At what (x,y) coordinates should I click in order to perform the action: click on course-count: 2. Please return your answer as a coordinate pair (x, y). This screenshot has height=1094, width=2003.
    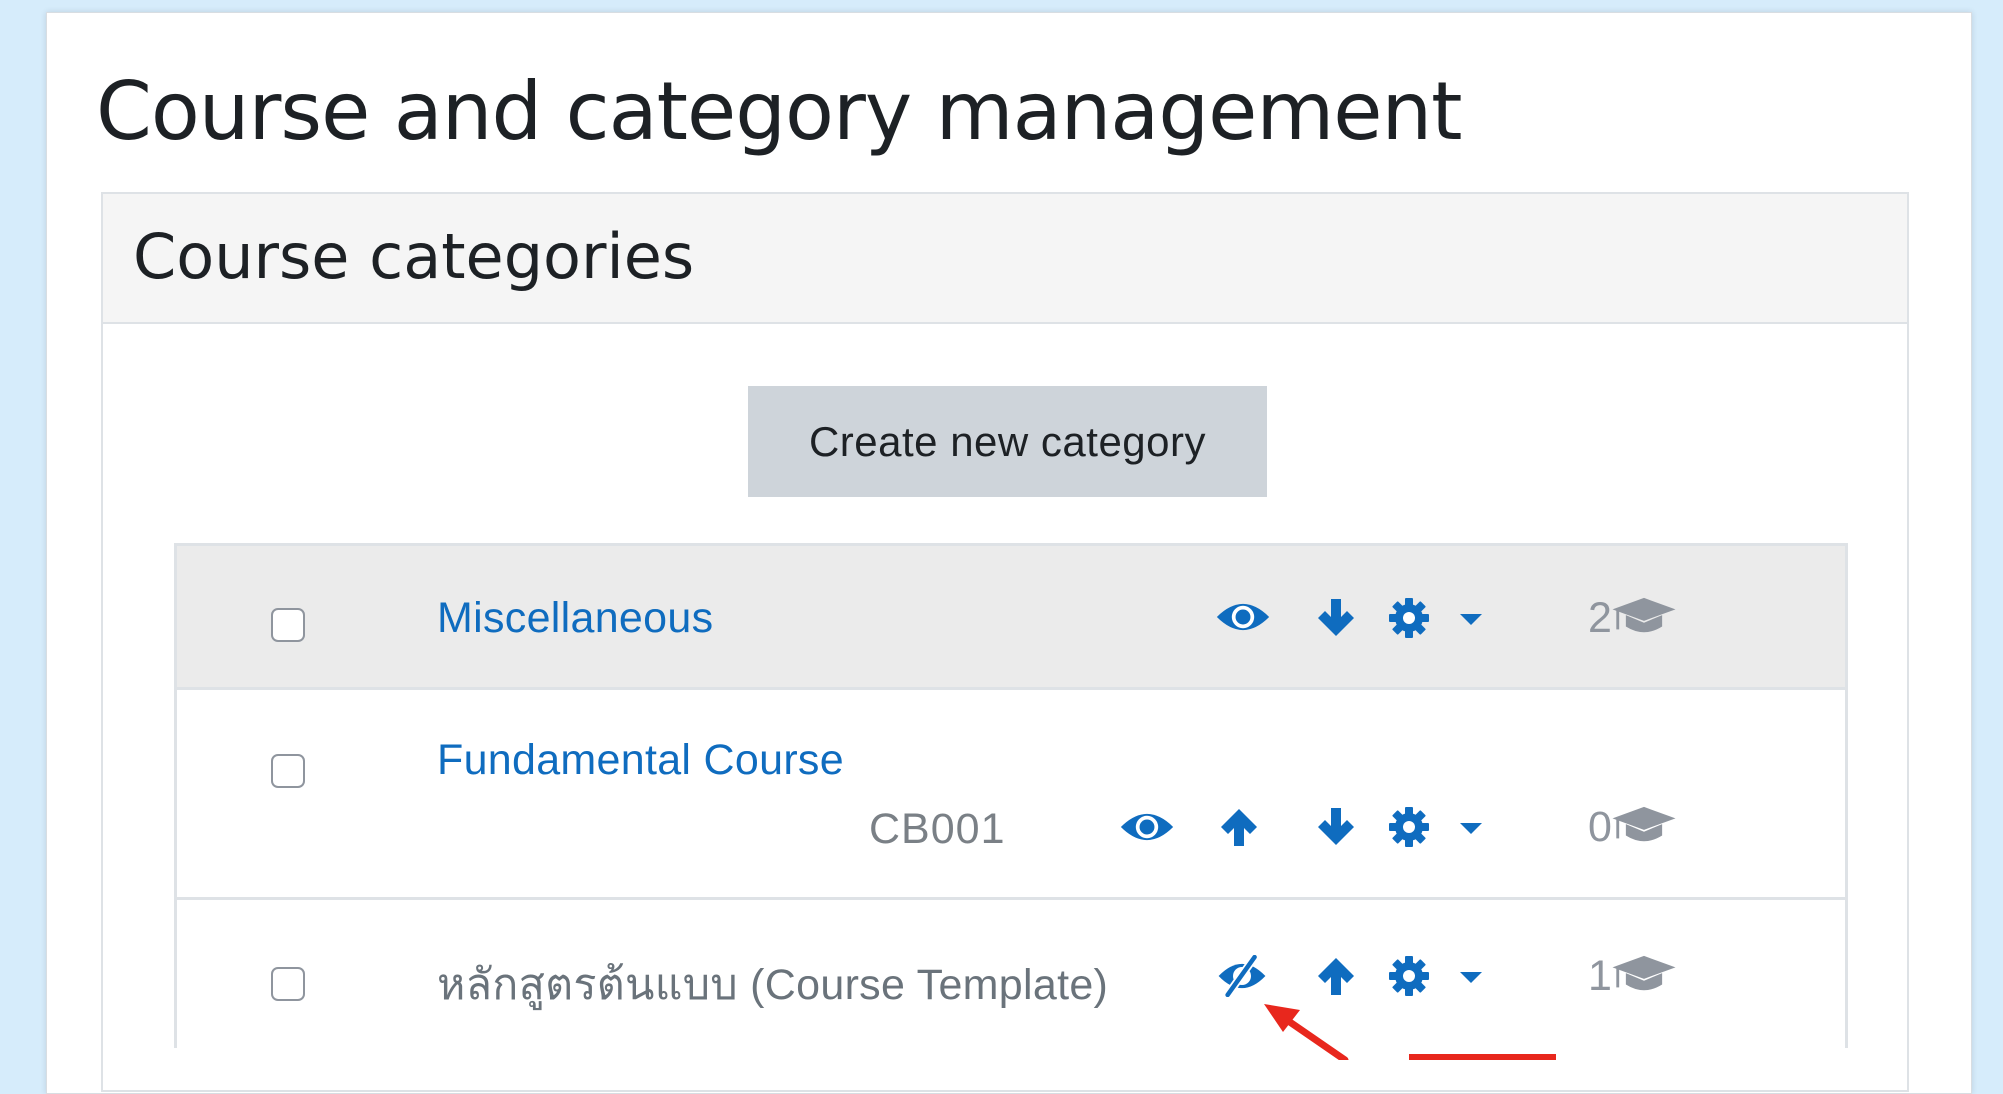
    Looking at the image, I should click on (1600, 618).